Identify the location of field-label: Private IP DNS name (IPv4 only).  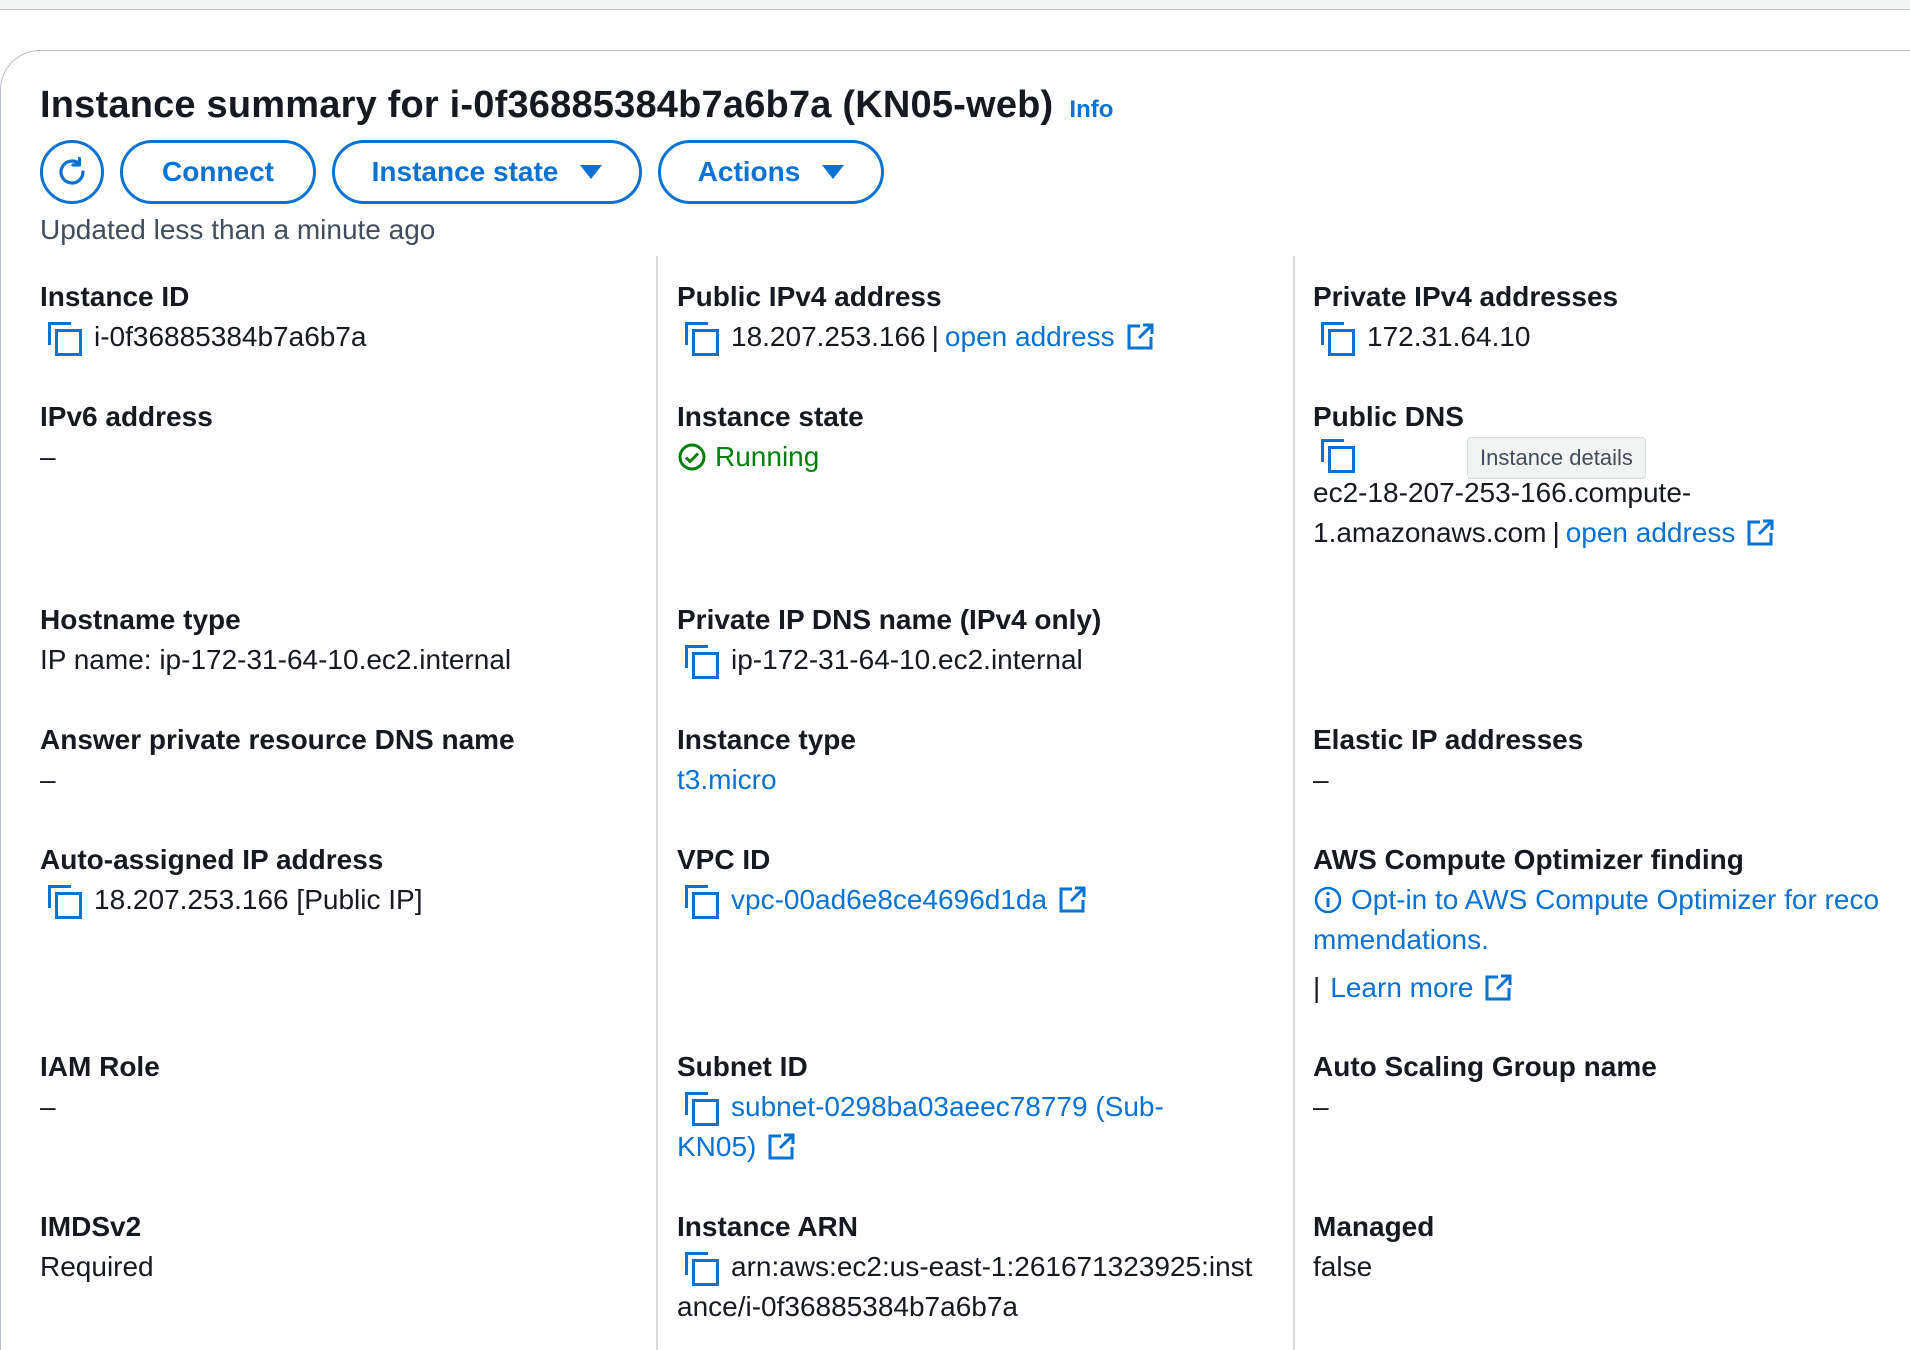
(889, 619).